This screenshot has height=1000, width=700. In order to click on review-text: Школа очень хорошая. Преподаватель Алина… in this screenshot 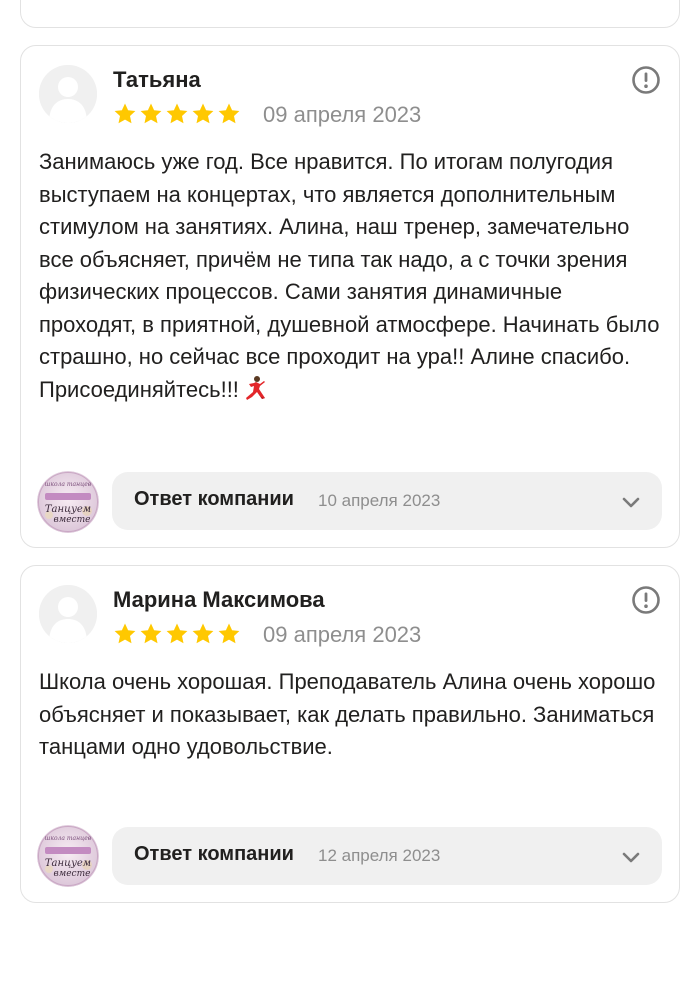, I will do `click(347, 714)`.